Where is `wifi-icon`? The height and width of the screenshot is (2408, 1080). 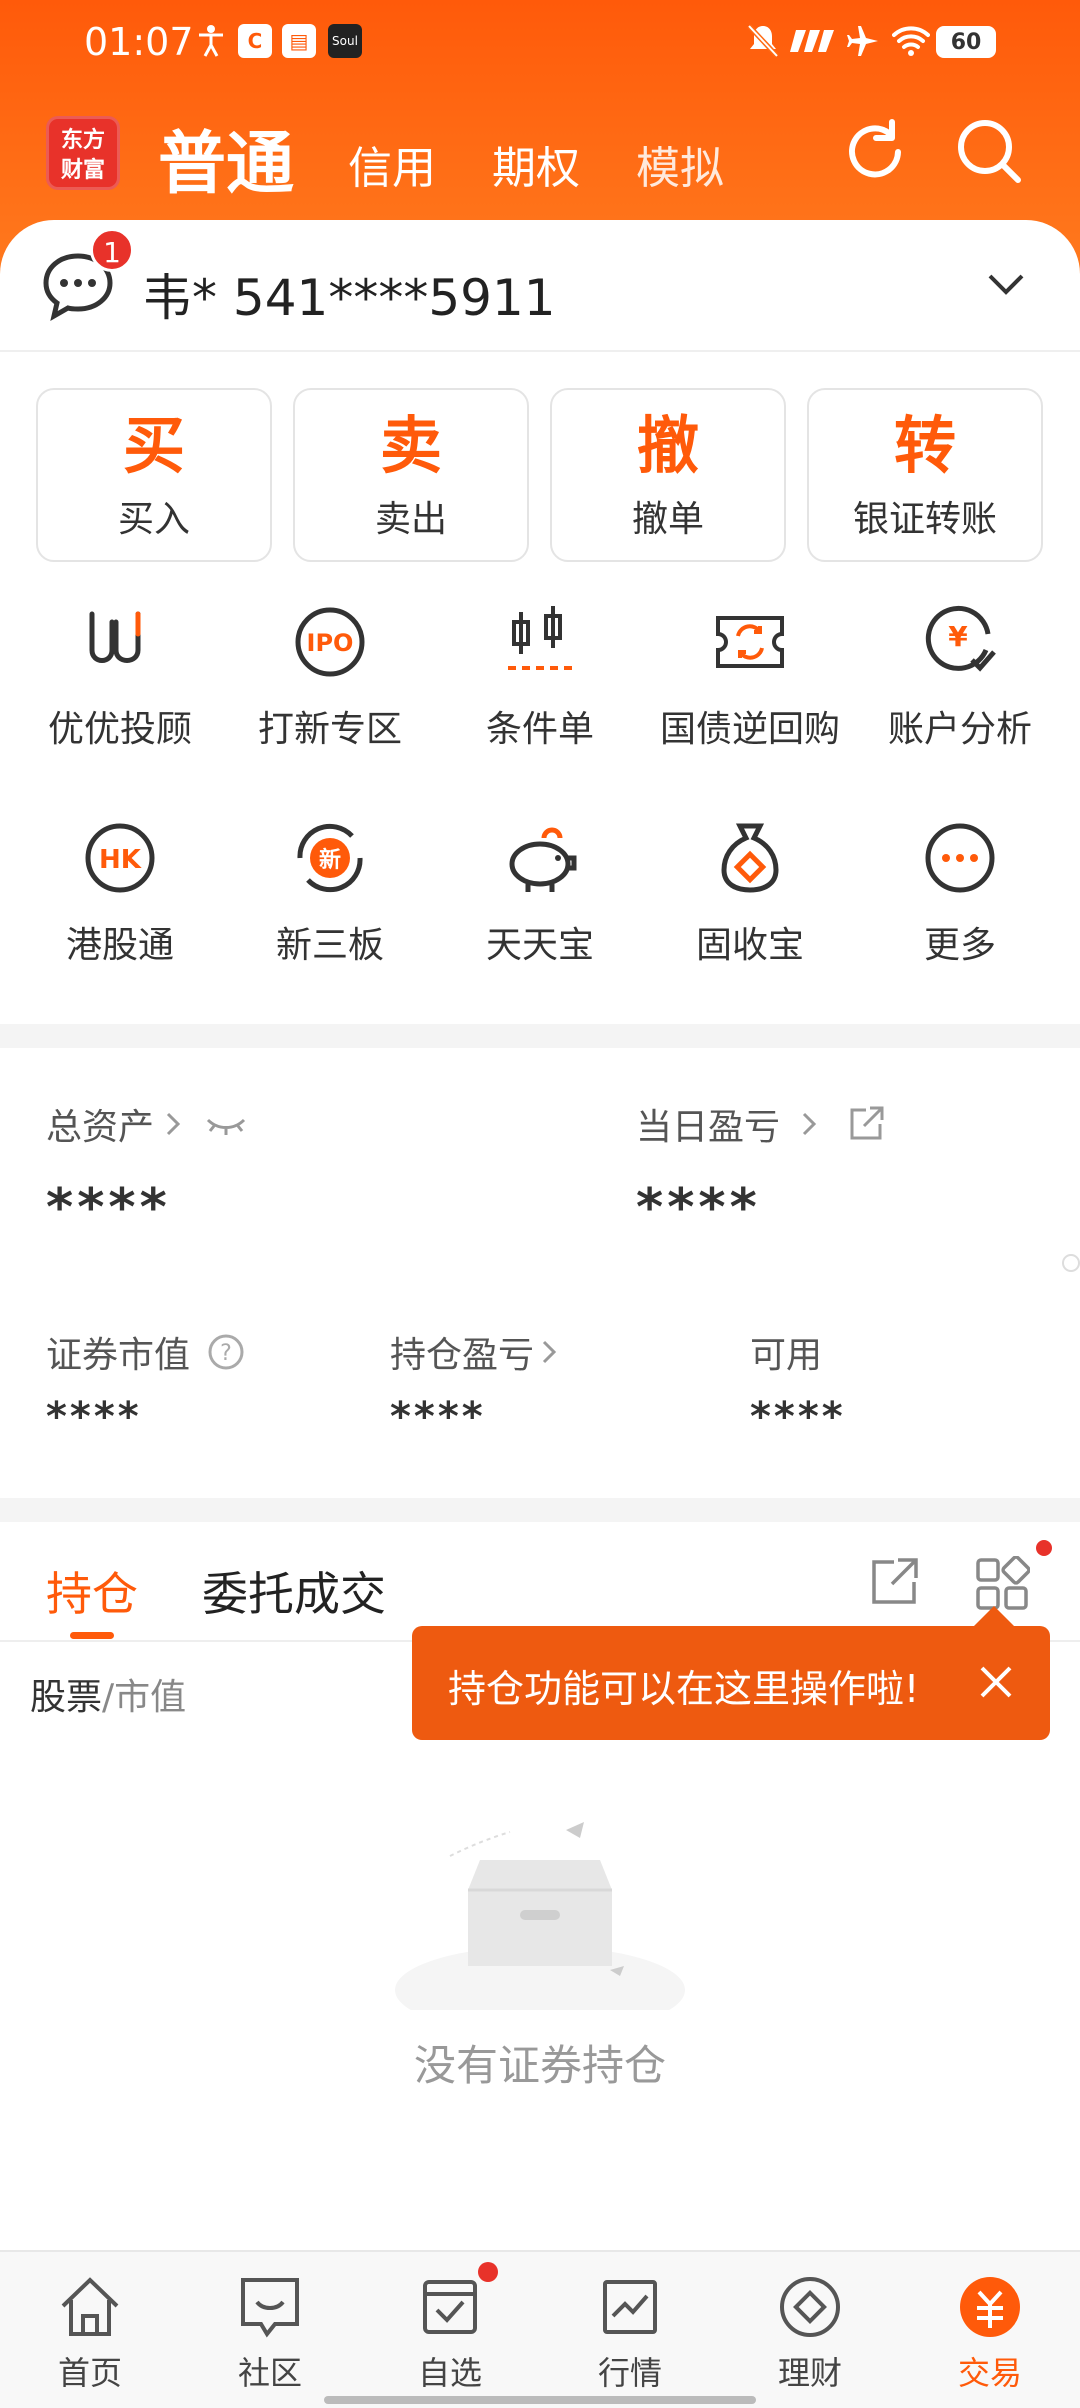 wifi-icon is located at coordinates (911, 41).